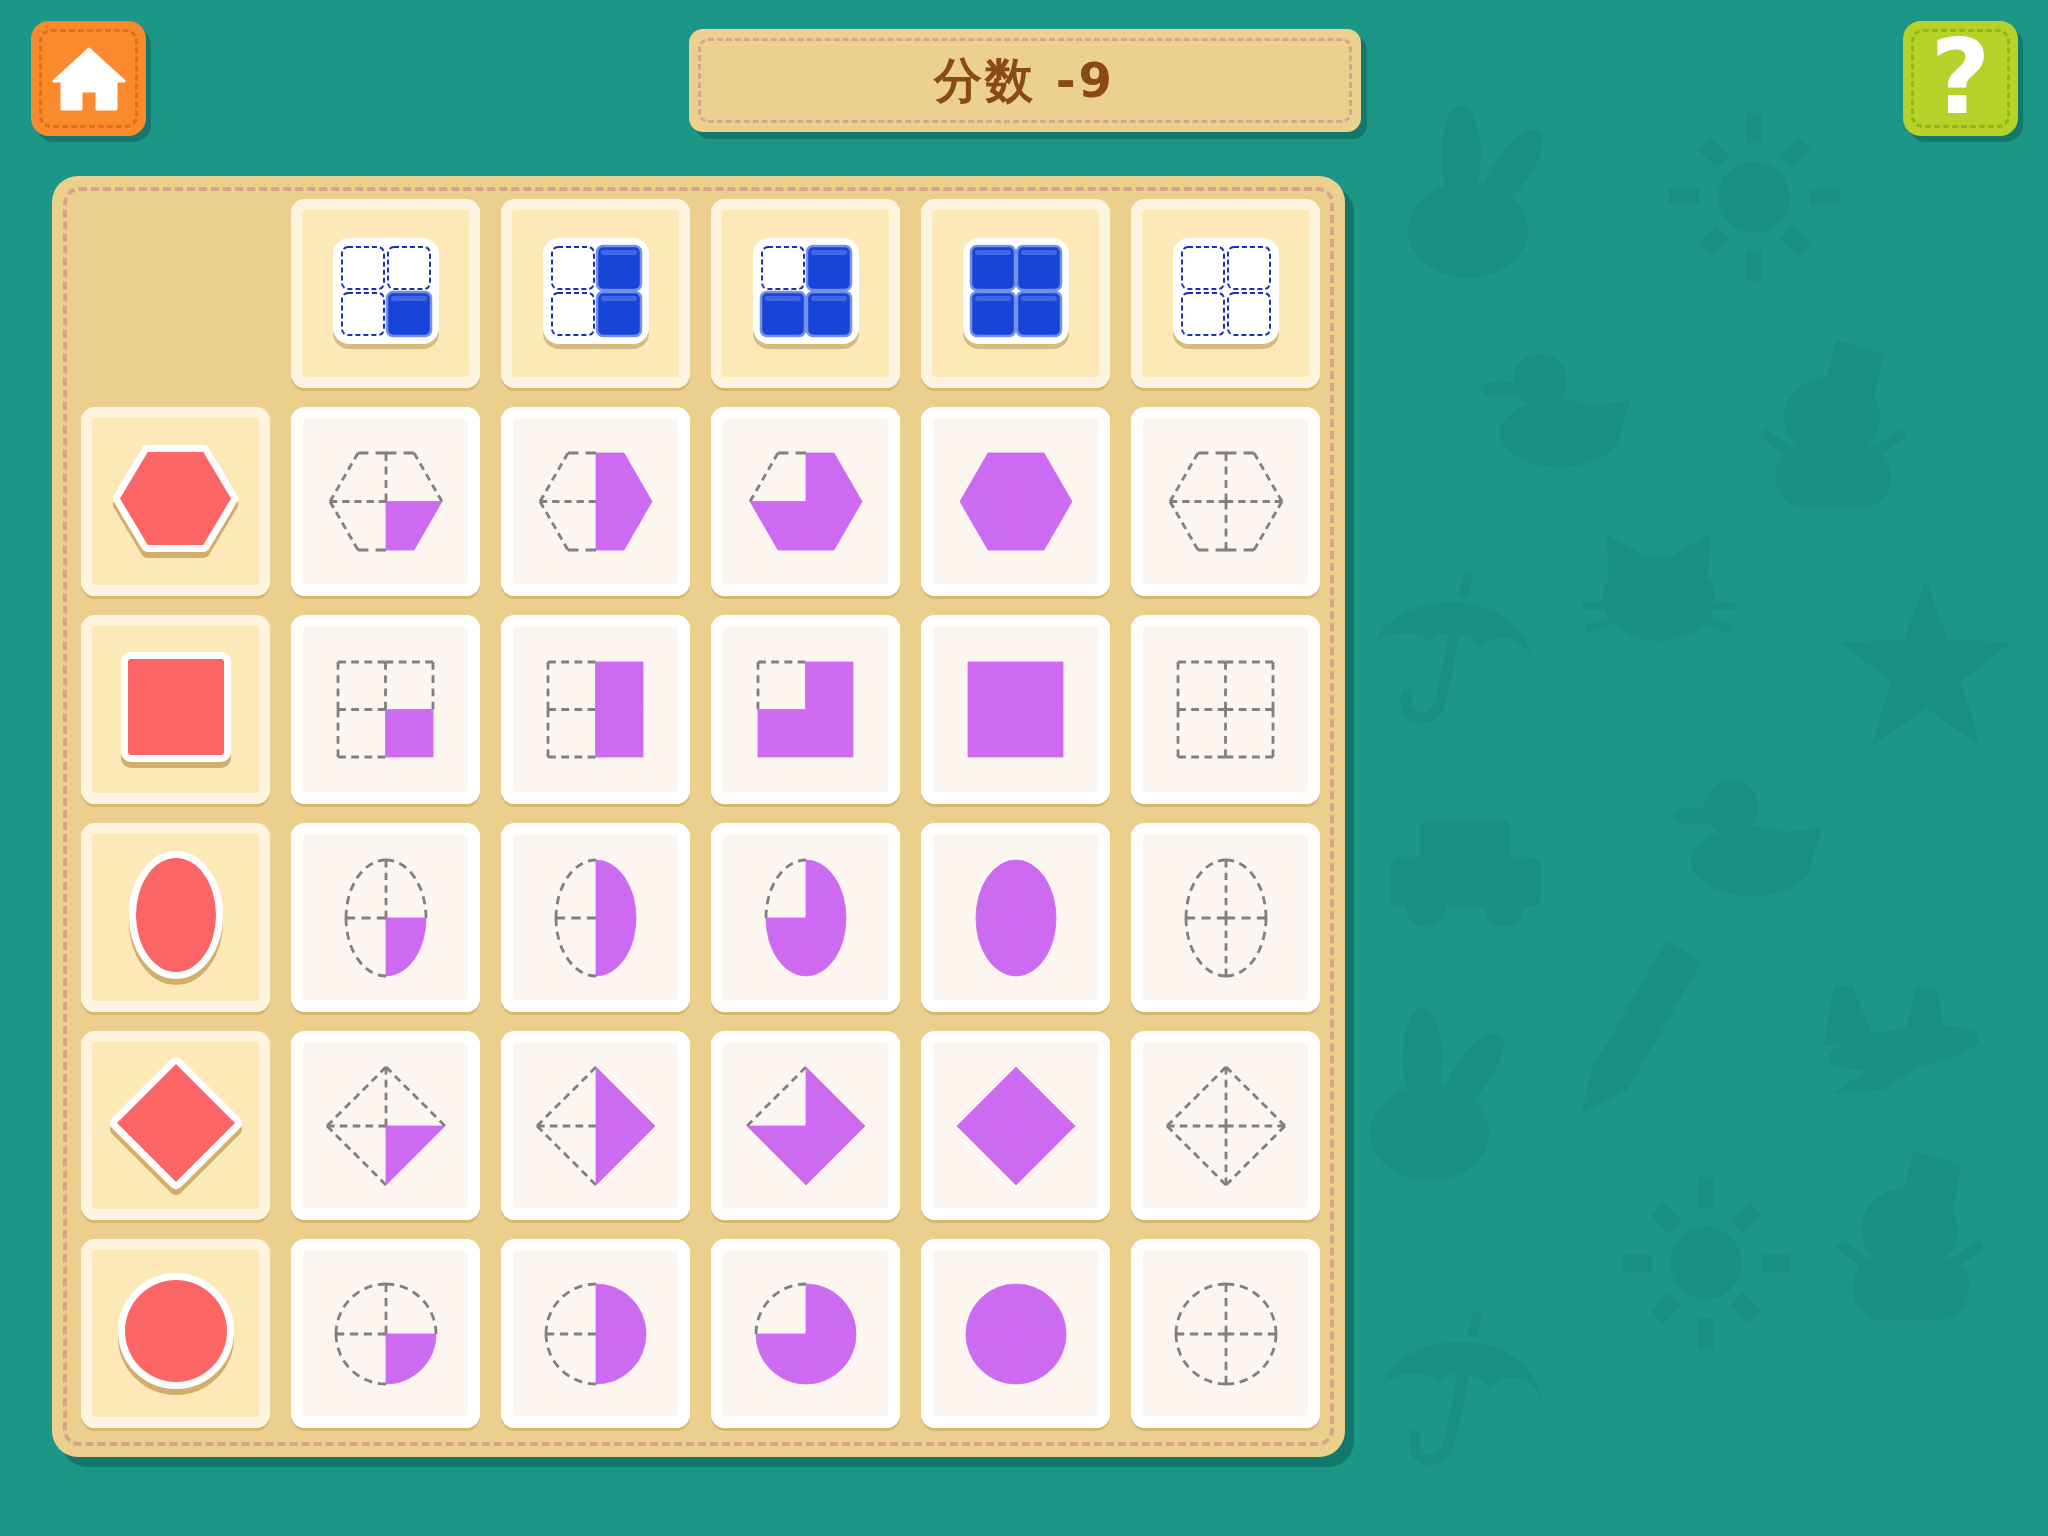 This screenshot has width=2048, height=1536. I want to click on home-icon, so click(88, 78).